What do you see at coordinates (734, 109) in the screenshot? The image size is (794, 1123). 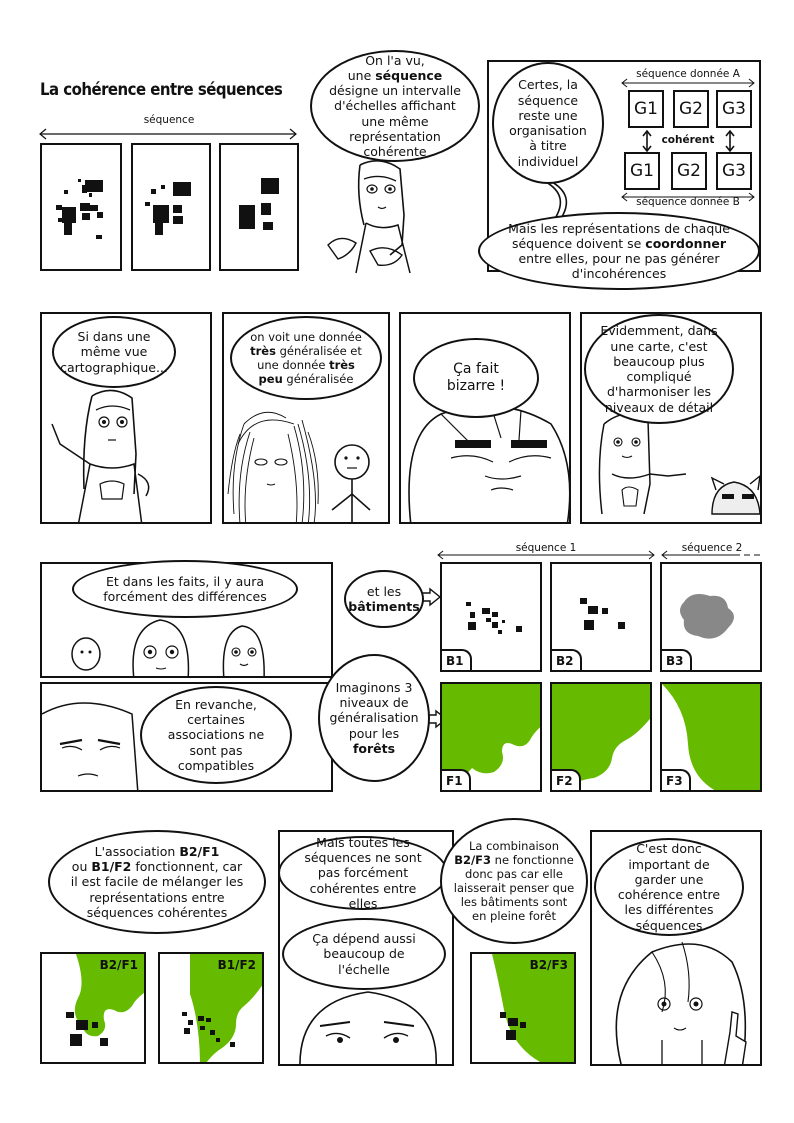 I see `group-a-3: G3` at bounding box center [734, 109].